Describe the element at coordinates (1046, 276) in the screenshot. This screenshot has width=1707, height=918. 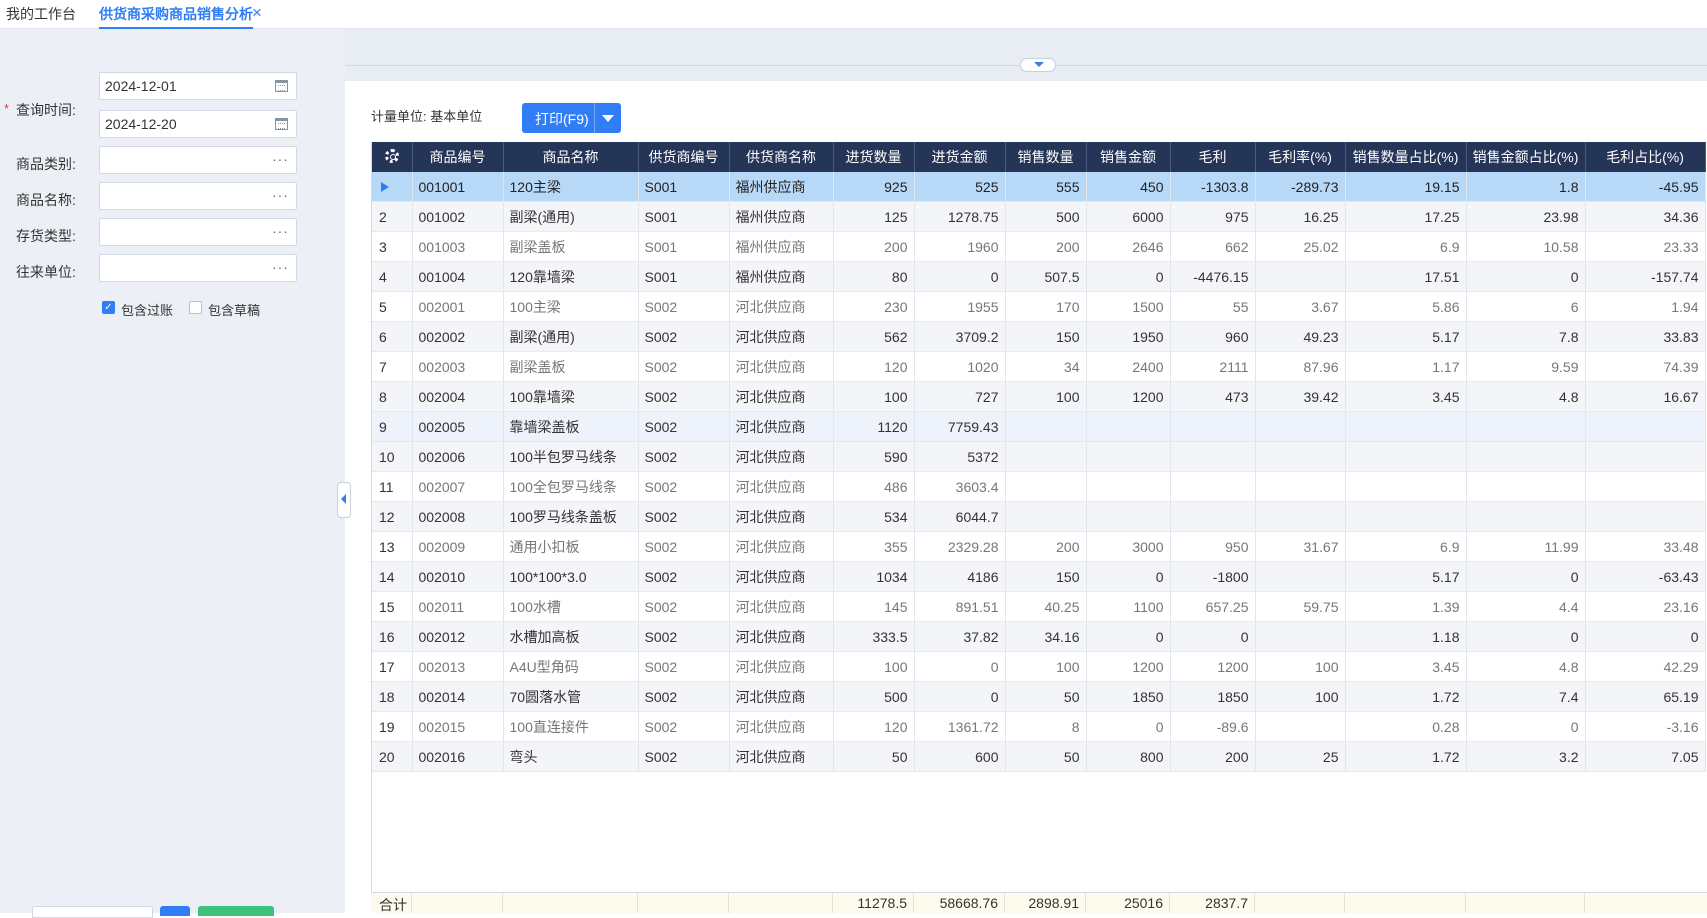
I see `table-cell: 507.5` at that location.